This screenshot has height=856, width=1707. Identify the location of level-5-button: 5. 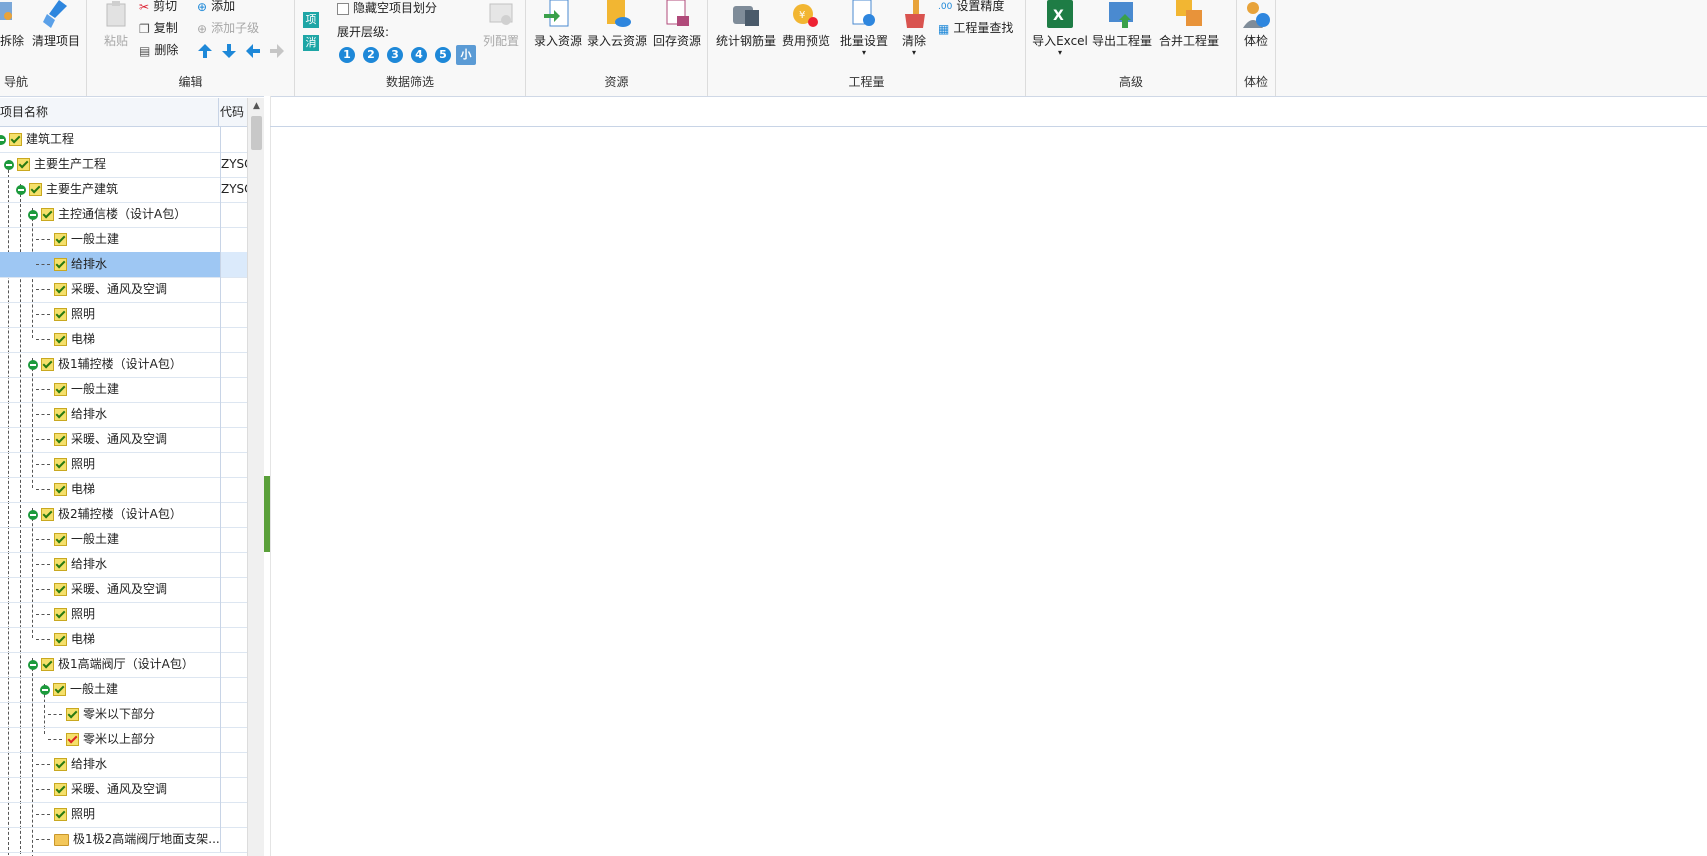
(443, 55).